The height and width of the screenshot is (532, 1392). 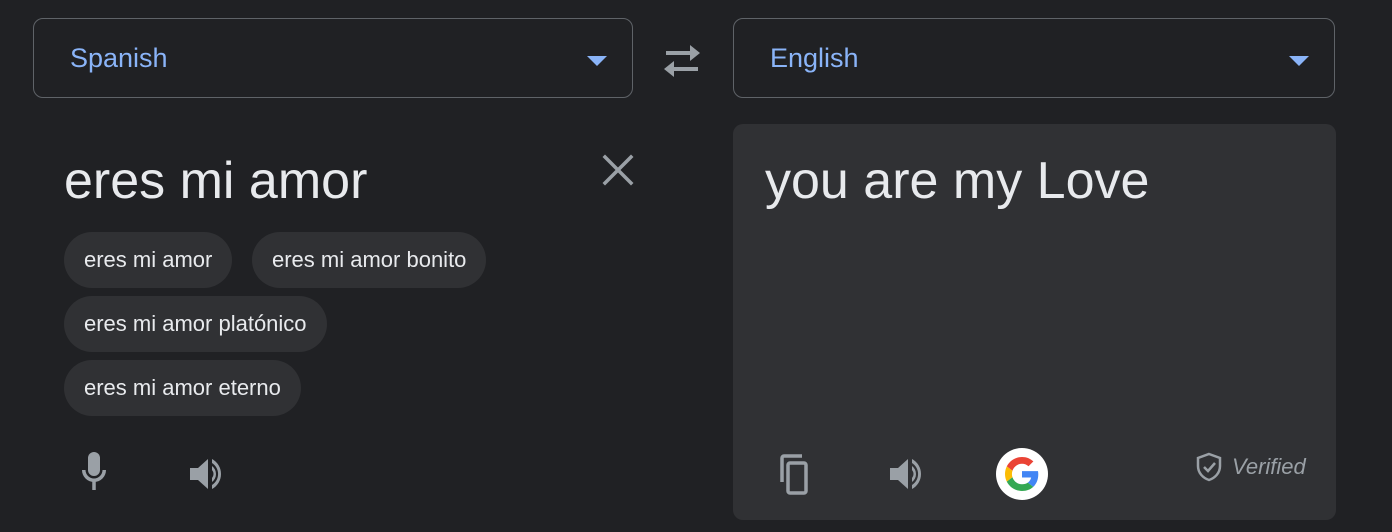 What do you see at coordinates (957, 181) in the screenshot?
I see `translated-text: you are my Love` at bounding box center [957, 181].